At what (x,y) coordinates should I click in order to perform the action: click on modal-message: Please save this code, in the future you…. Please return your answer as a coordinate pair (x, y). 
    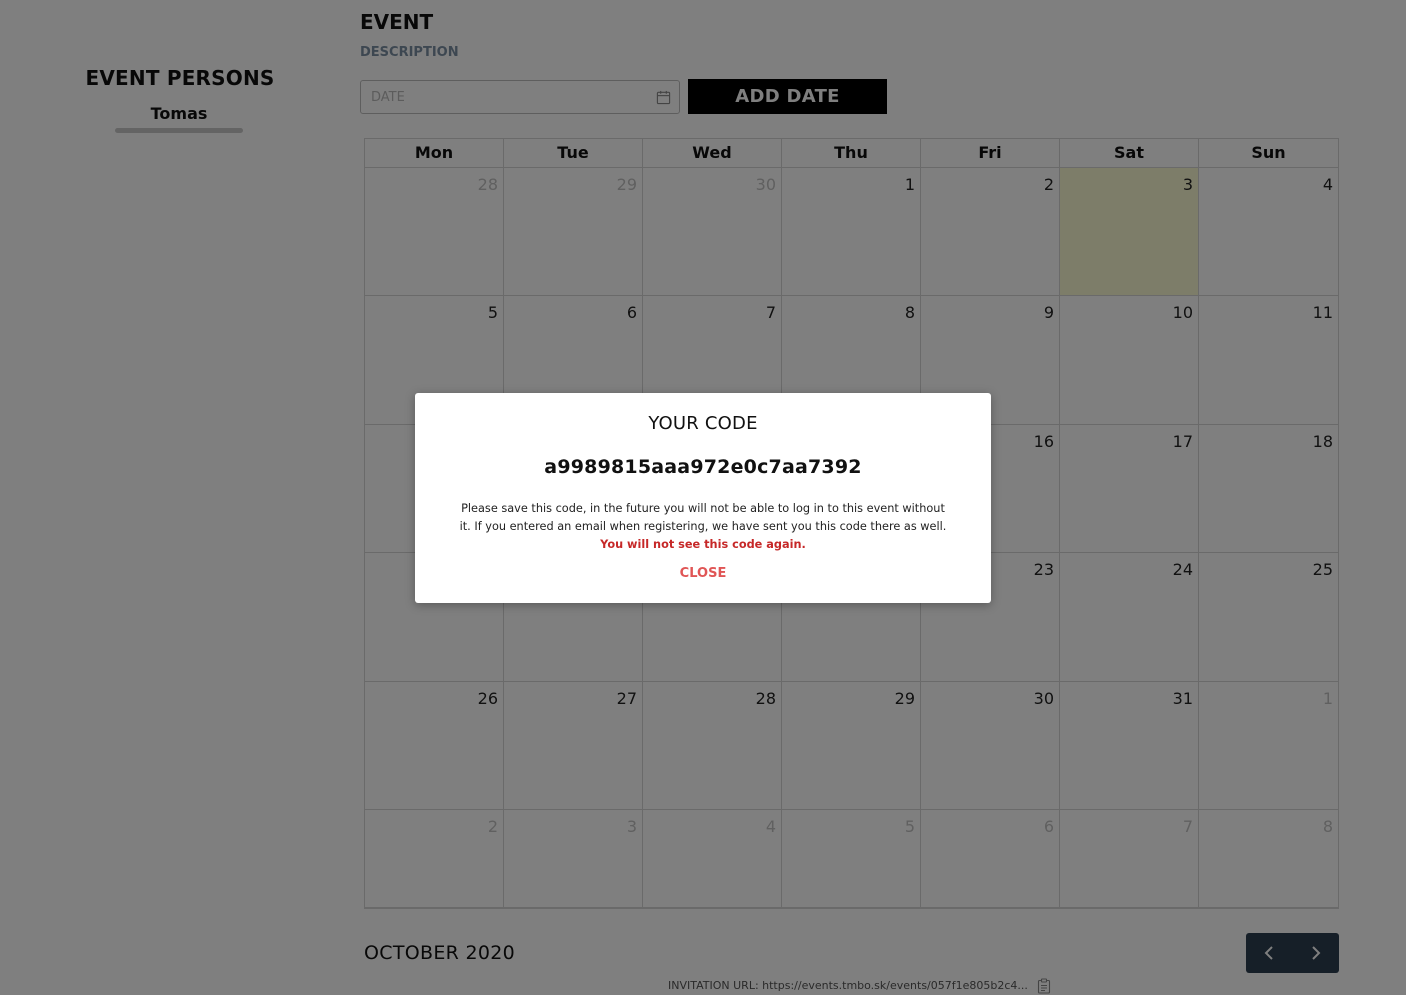
    Looking at the image, I should click on (703, 527).